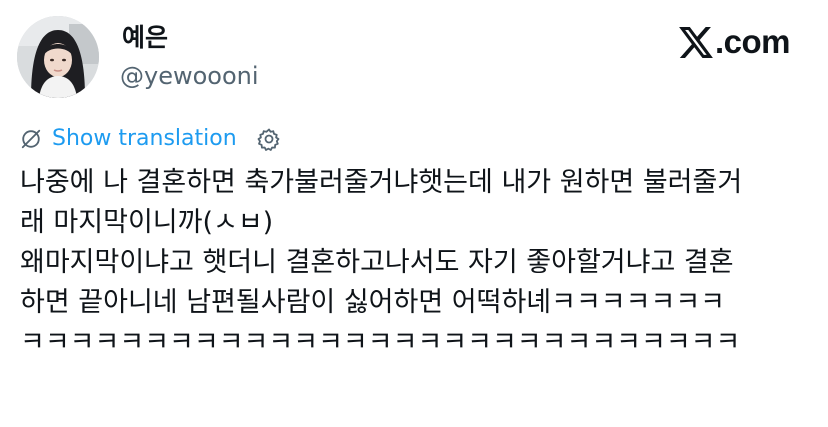 This screenshot has height=427, width=828. I want to click on tweet-line: 왜마지막이냐고 햇더니 결혼하고나서도 자기 좋아할거냐고 결혼, so click(377, 262).